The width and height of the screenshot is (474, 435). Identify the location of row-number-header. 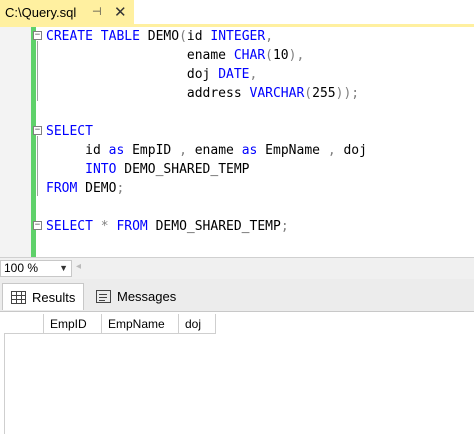
(24, 324).